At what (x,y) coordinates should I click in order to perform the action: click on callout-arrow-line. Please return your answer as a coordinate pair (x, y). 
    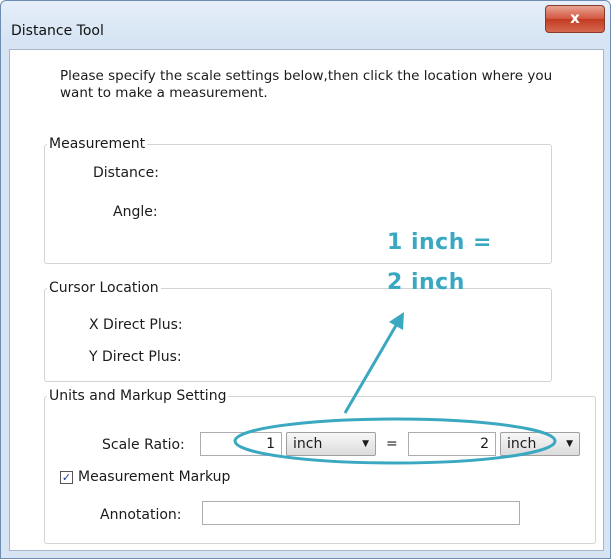
    Looking at the image, I should click on (371, 367).